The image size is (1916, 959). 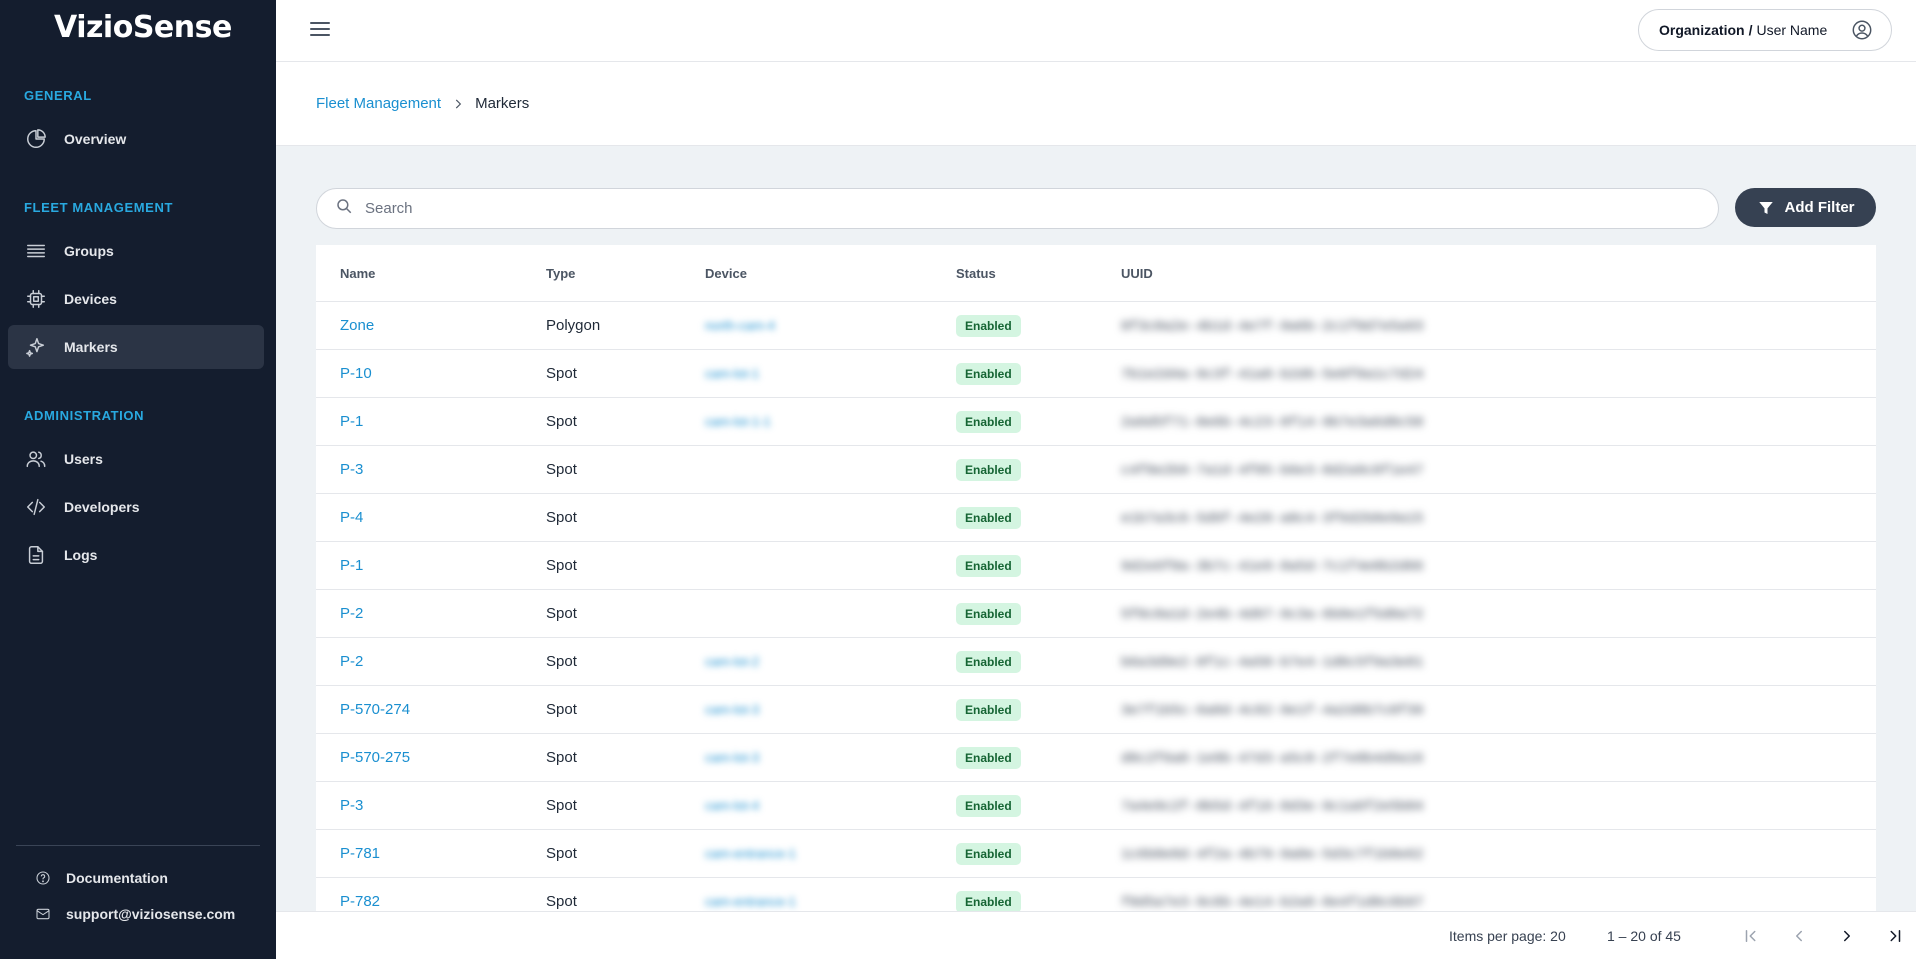 I want to click on support-email-label: support@viziosense.com, so click(x=151, y=914).